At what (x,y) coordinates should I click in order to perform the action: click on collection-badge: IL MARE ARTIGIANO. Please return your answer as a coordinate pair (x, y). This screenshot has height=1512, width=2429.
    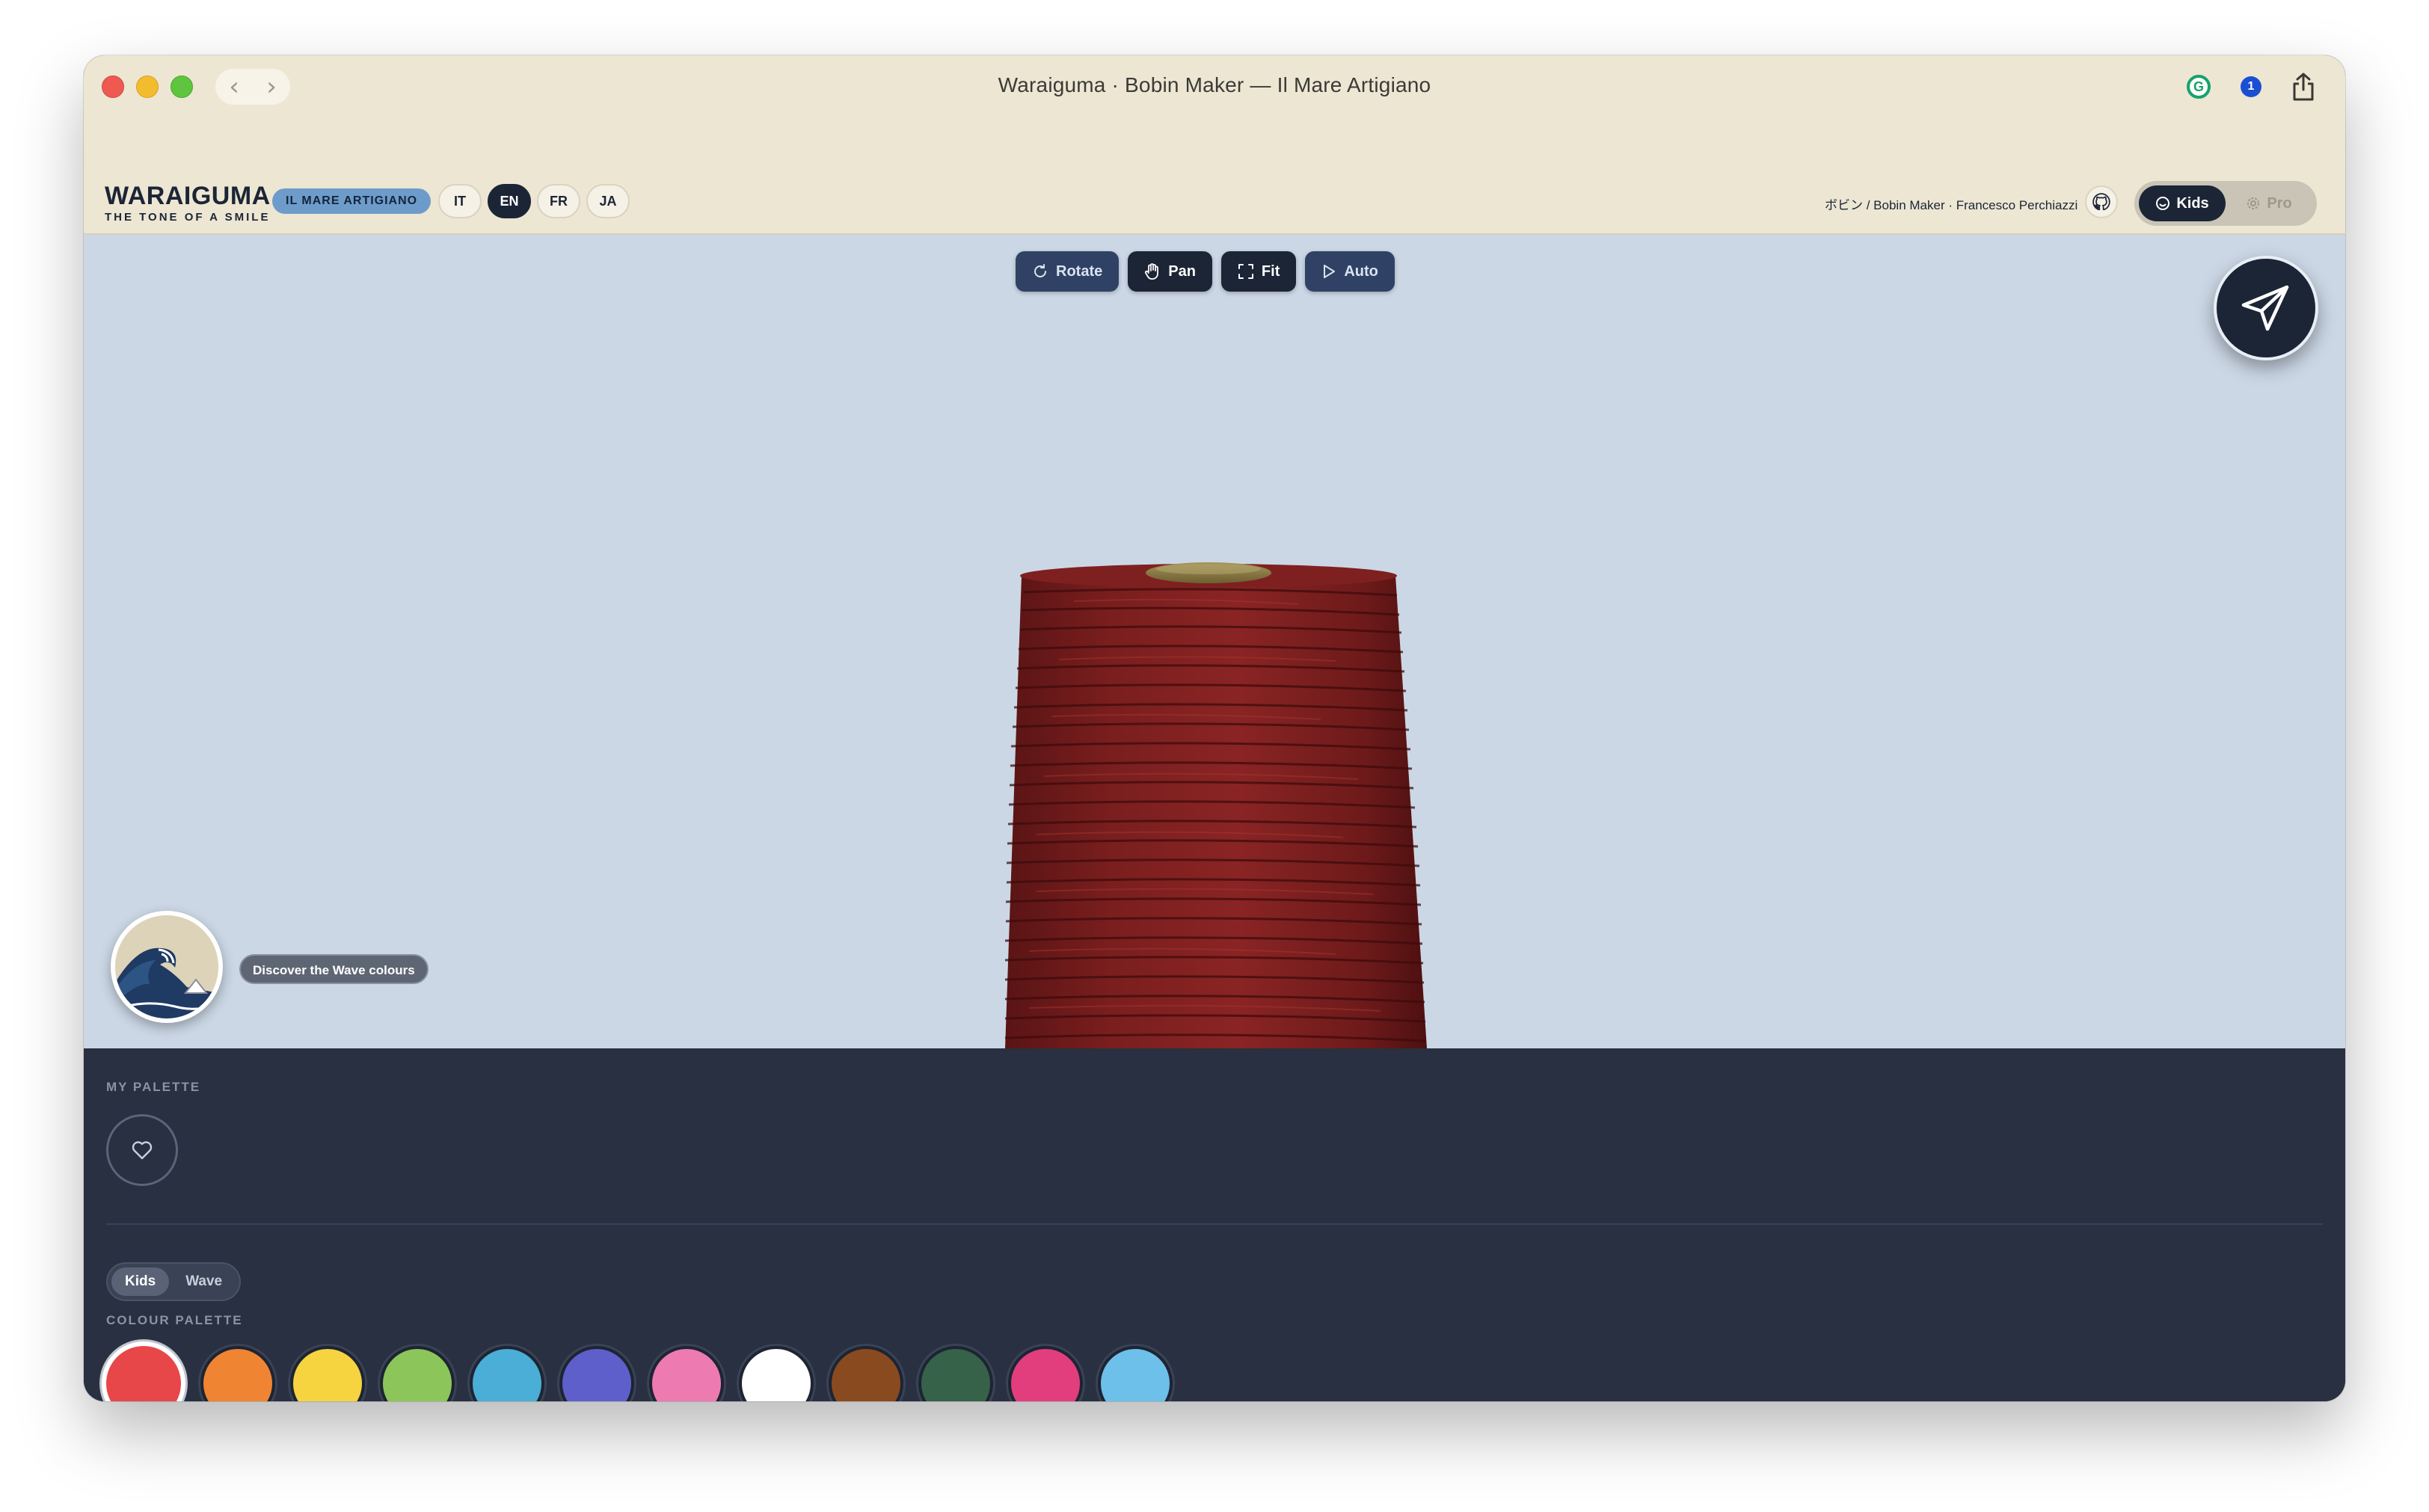
    Looking at the image, I should click on (352, 201).